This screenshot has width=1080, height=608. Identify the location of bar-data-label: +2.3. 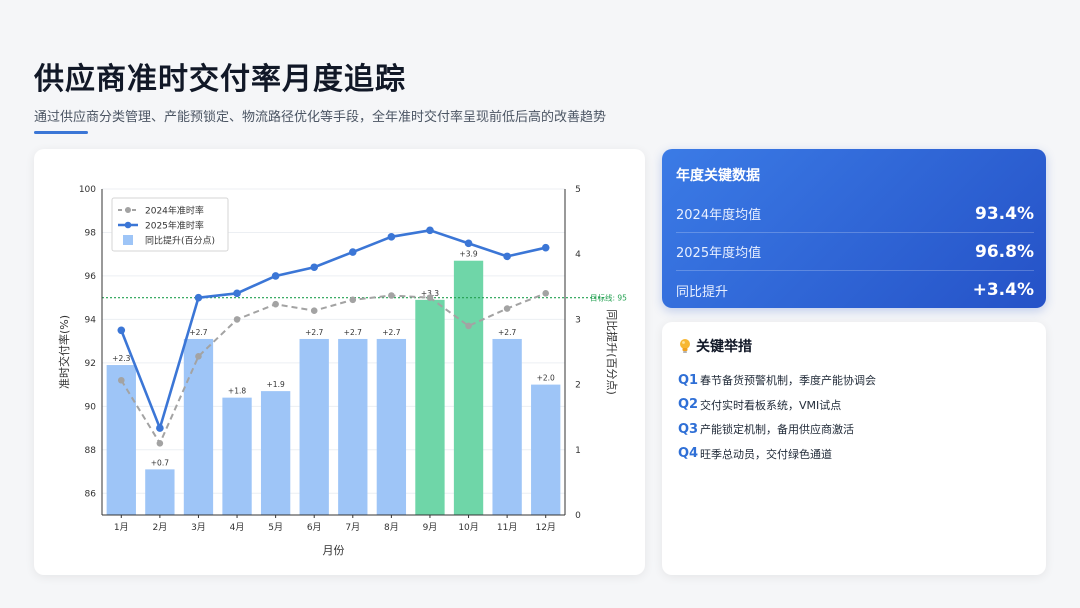
(121, 358).